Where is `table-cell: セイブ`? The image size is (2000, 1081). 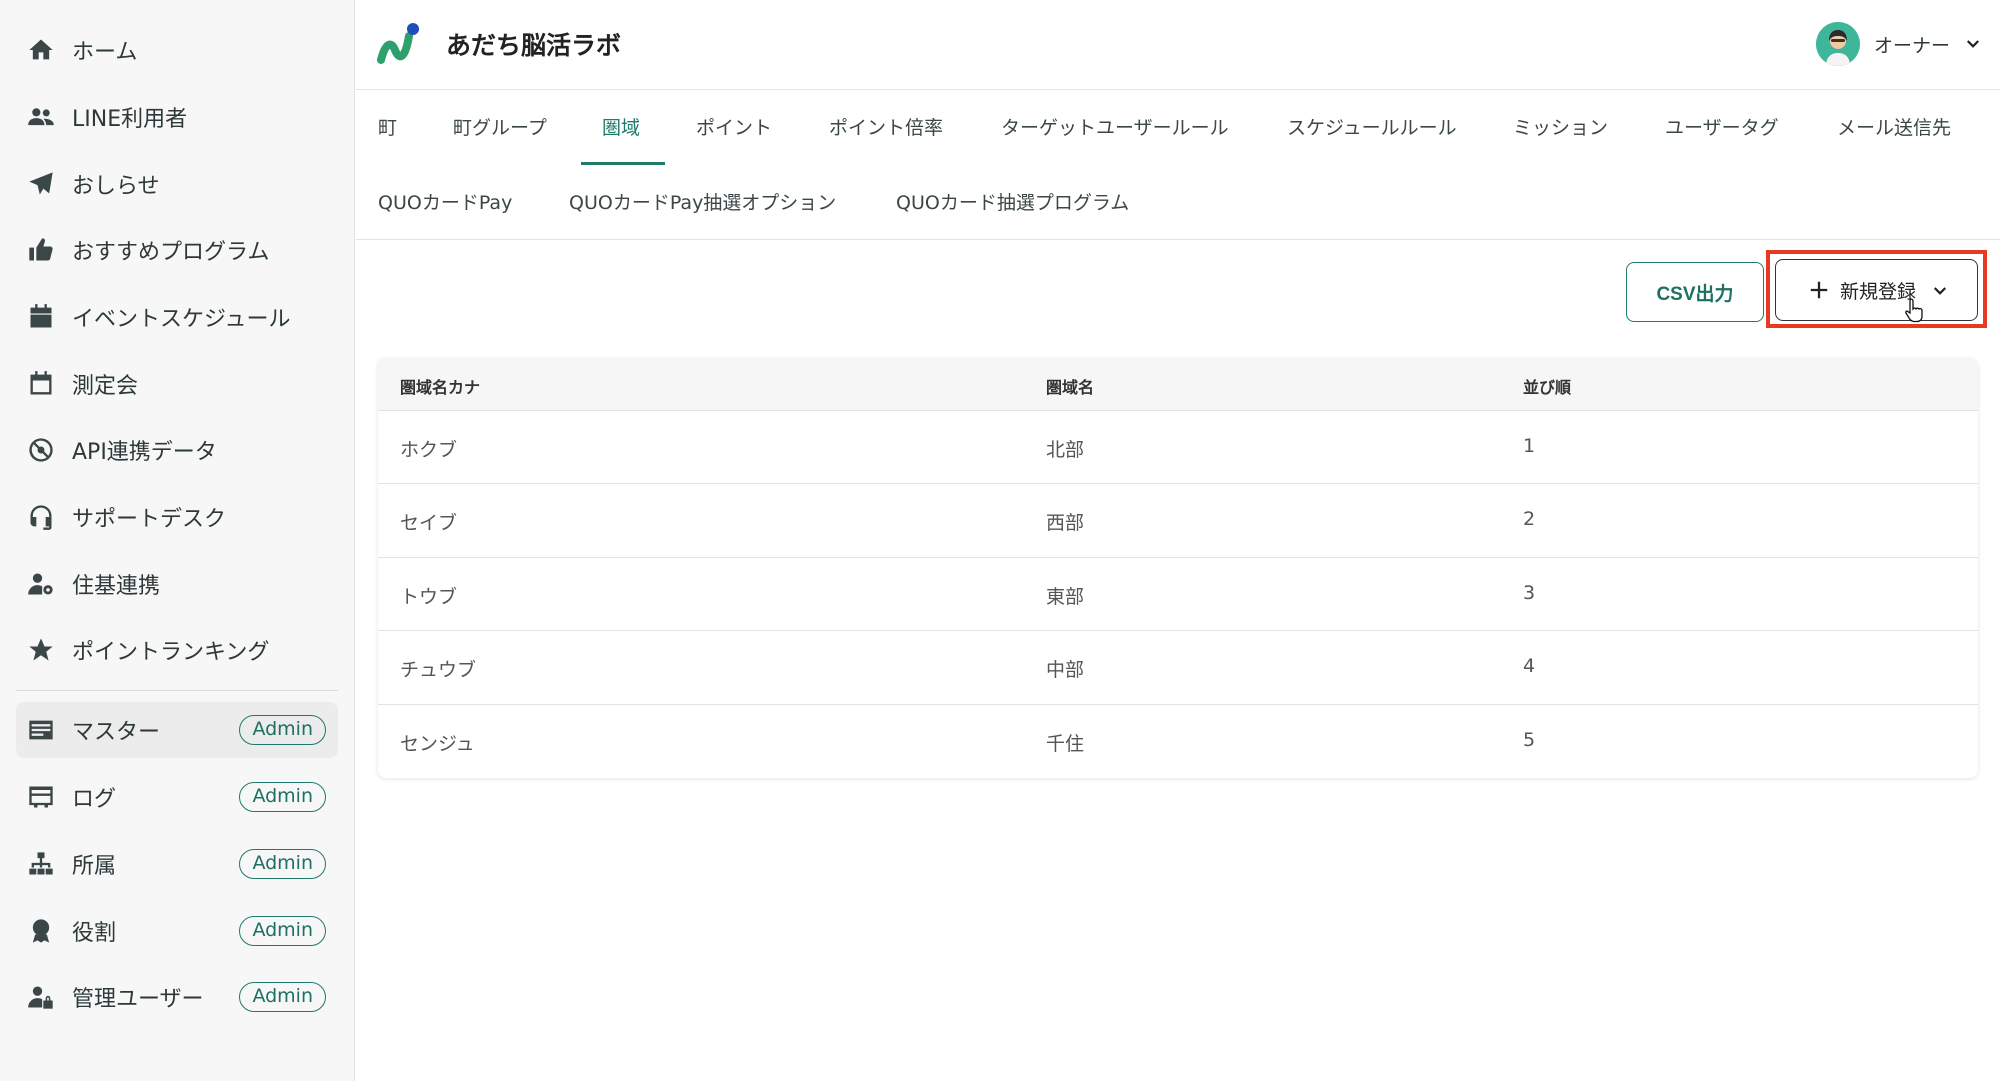 table-cell: セイブ is located at coordinates (429, 523).